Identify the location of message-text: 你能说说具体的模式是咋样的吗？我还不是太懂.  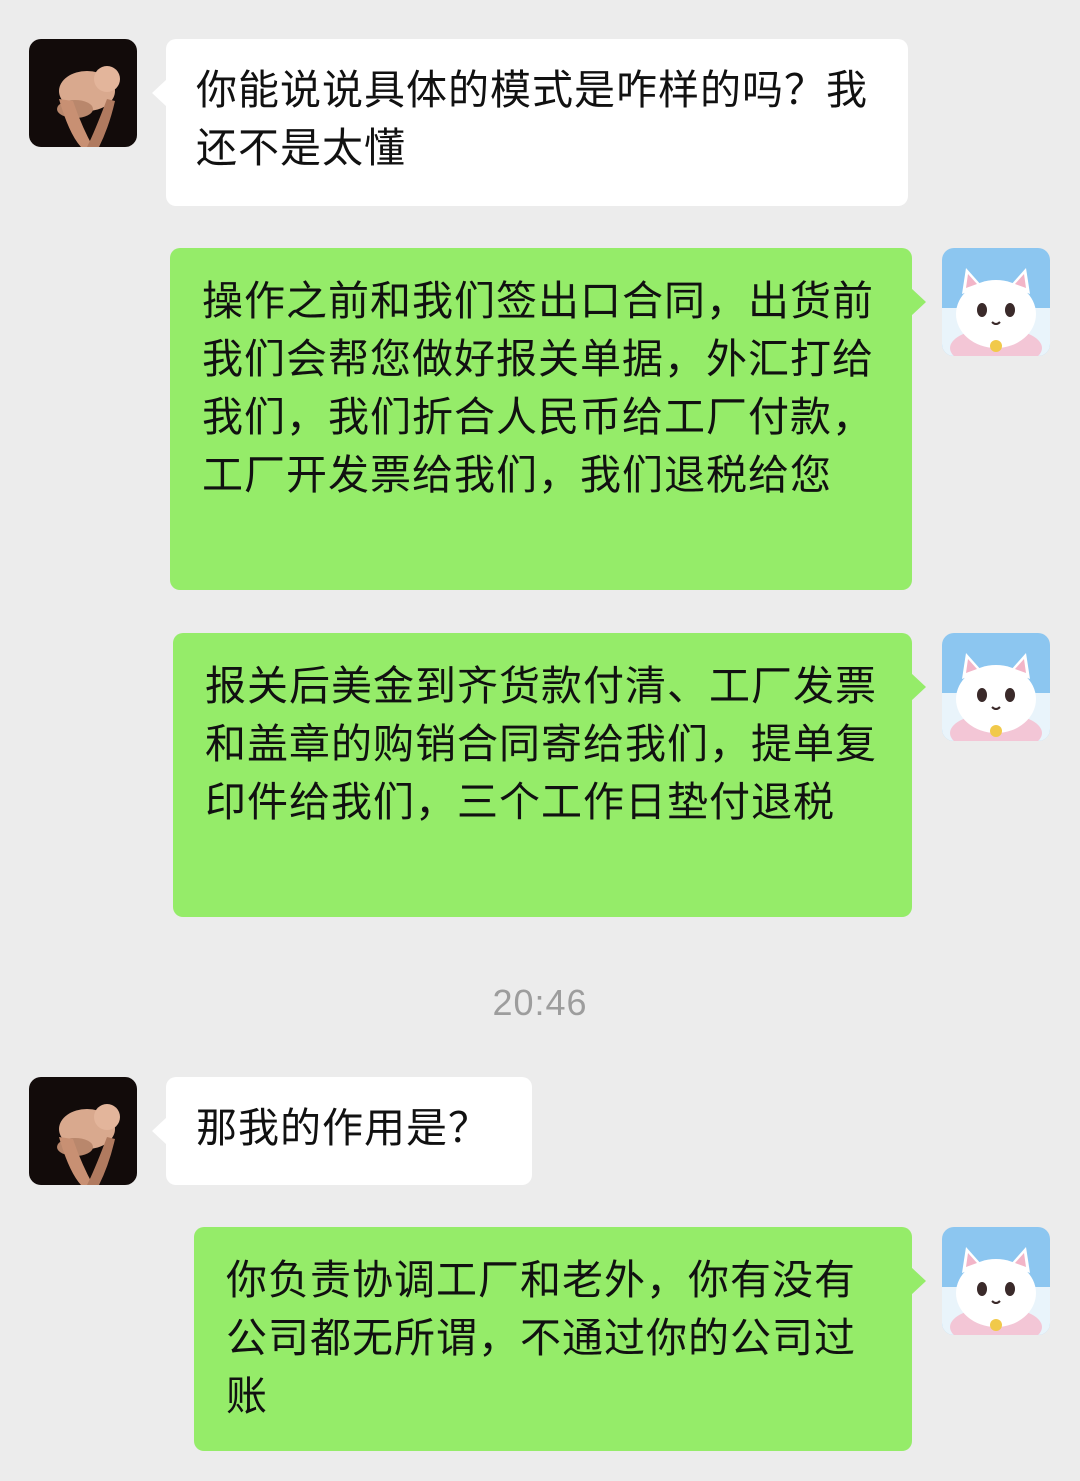
(532, 119).